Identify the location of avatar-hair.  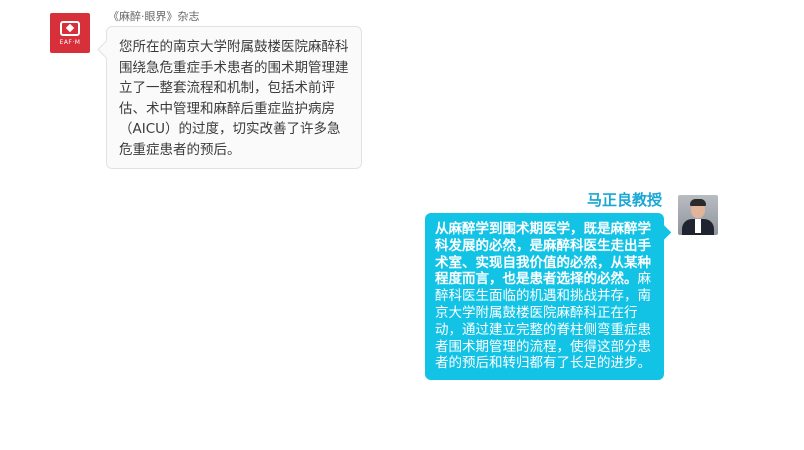
(698, 202).